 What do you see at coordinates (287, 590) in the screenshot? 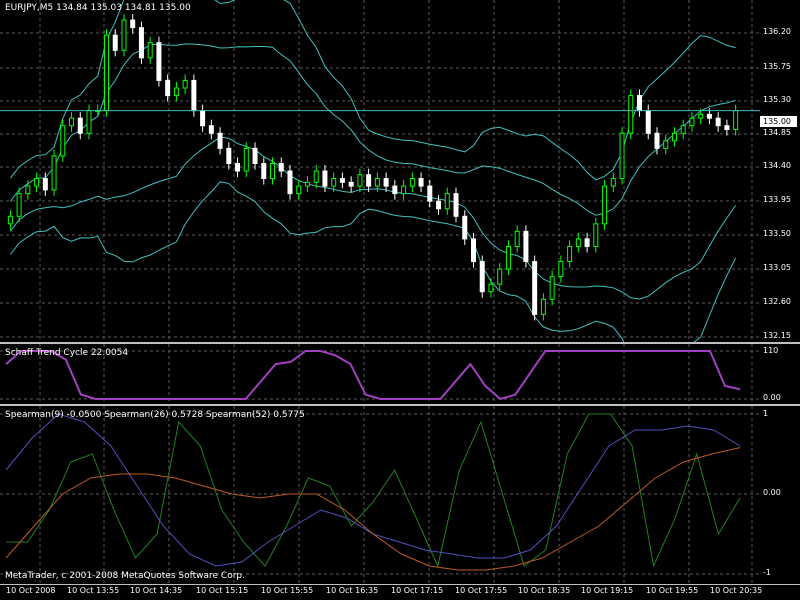
I see `time-tick-label: 10 Oct 15:55` at bounding box center [287, 590].